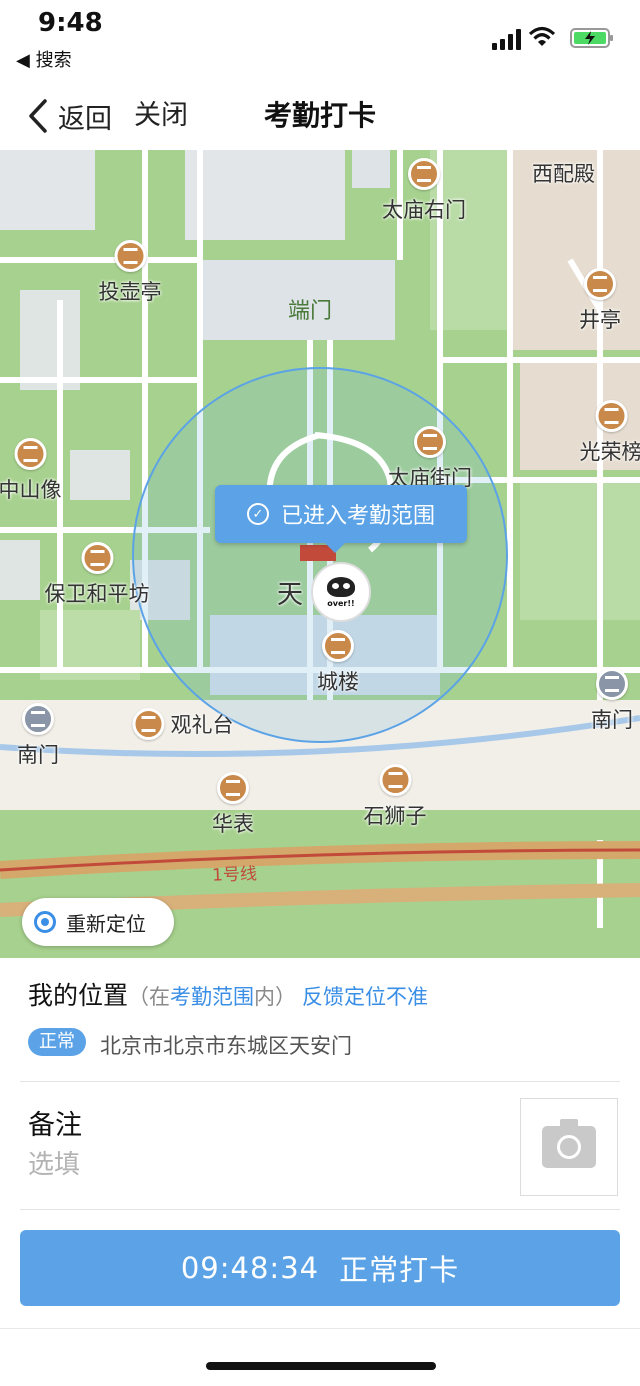 The image size is (640, 1386). What do you see at coordinates (600, 320) in the screenshot?
I see `poi-label: 井亭` at bounding box center [600, 320].